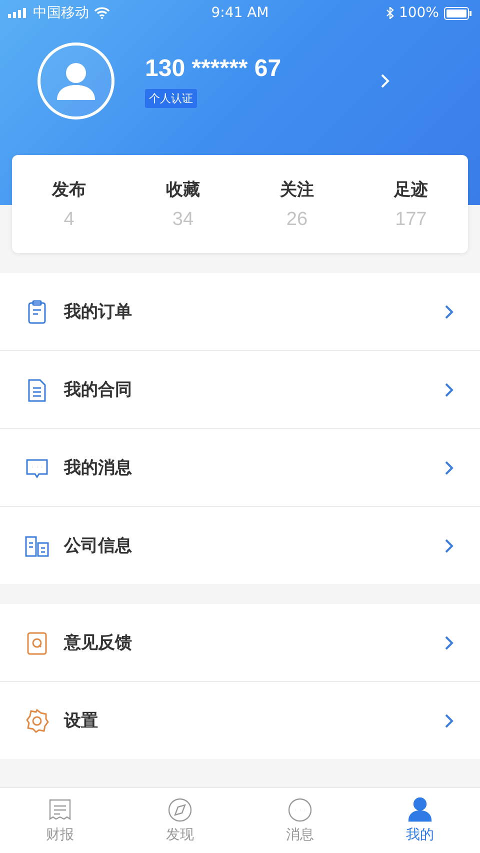 The width and height of the screenshot is (480, 853). What do you see at coordinates (171, 98) in the screenshot?
I see `verification-badge: 个人认证` at bounding box center [171, 98].